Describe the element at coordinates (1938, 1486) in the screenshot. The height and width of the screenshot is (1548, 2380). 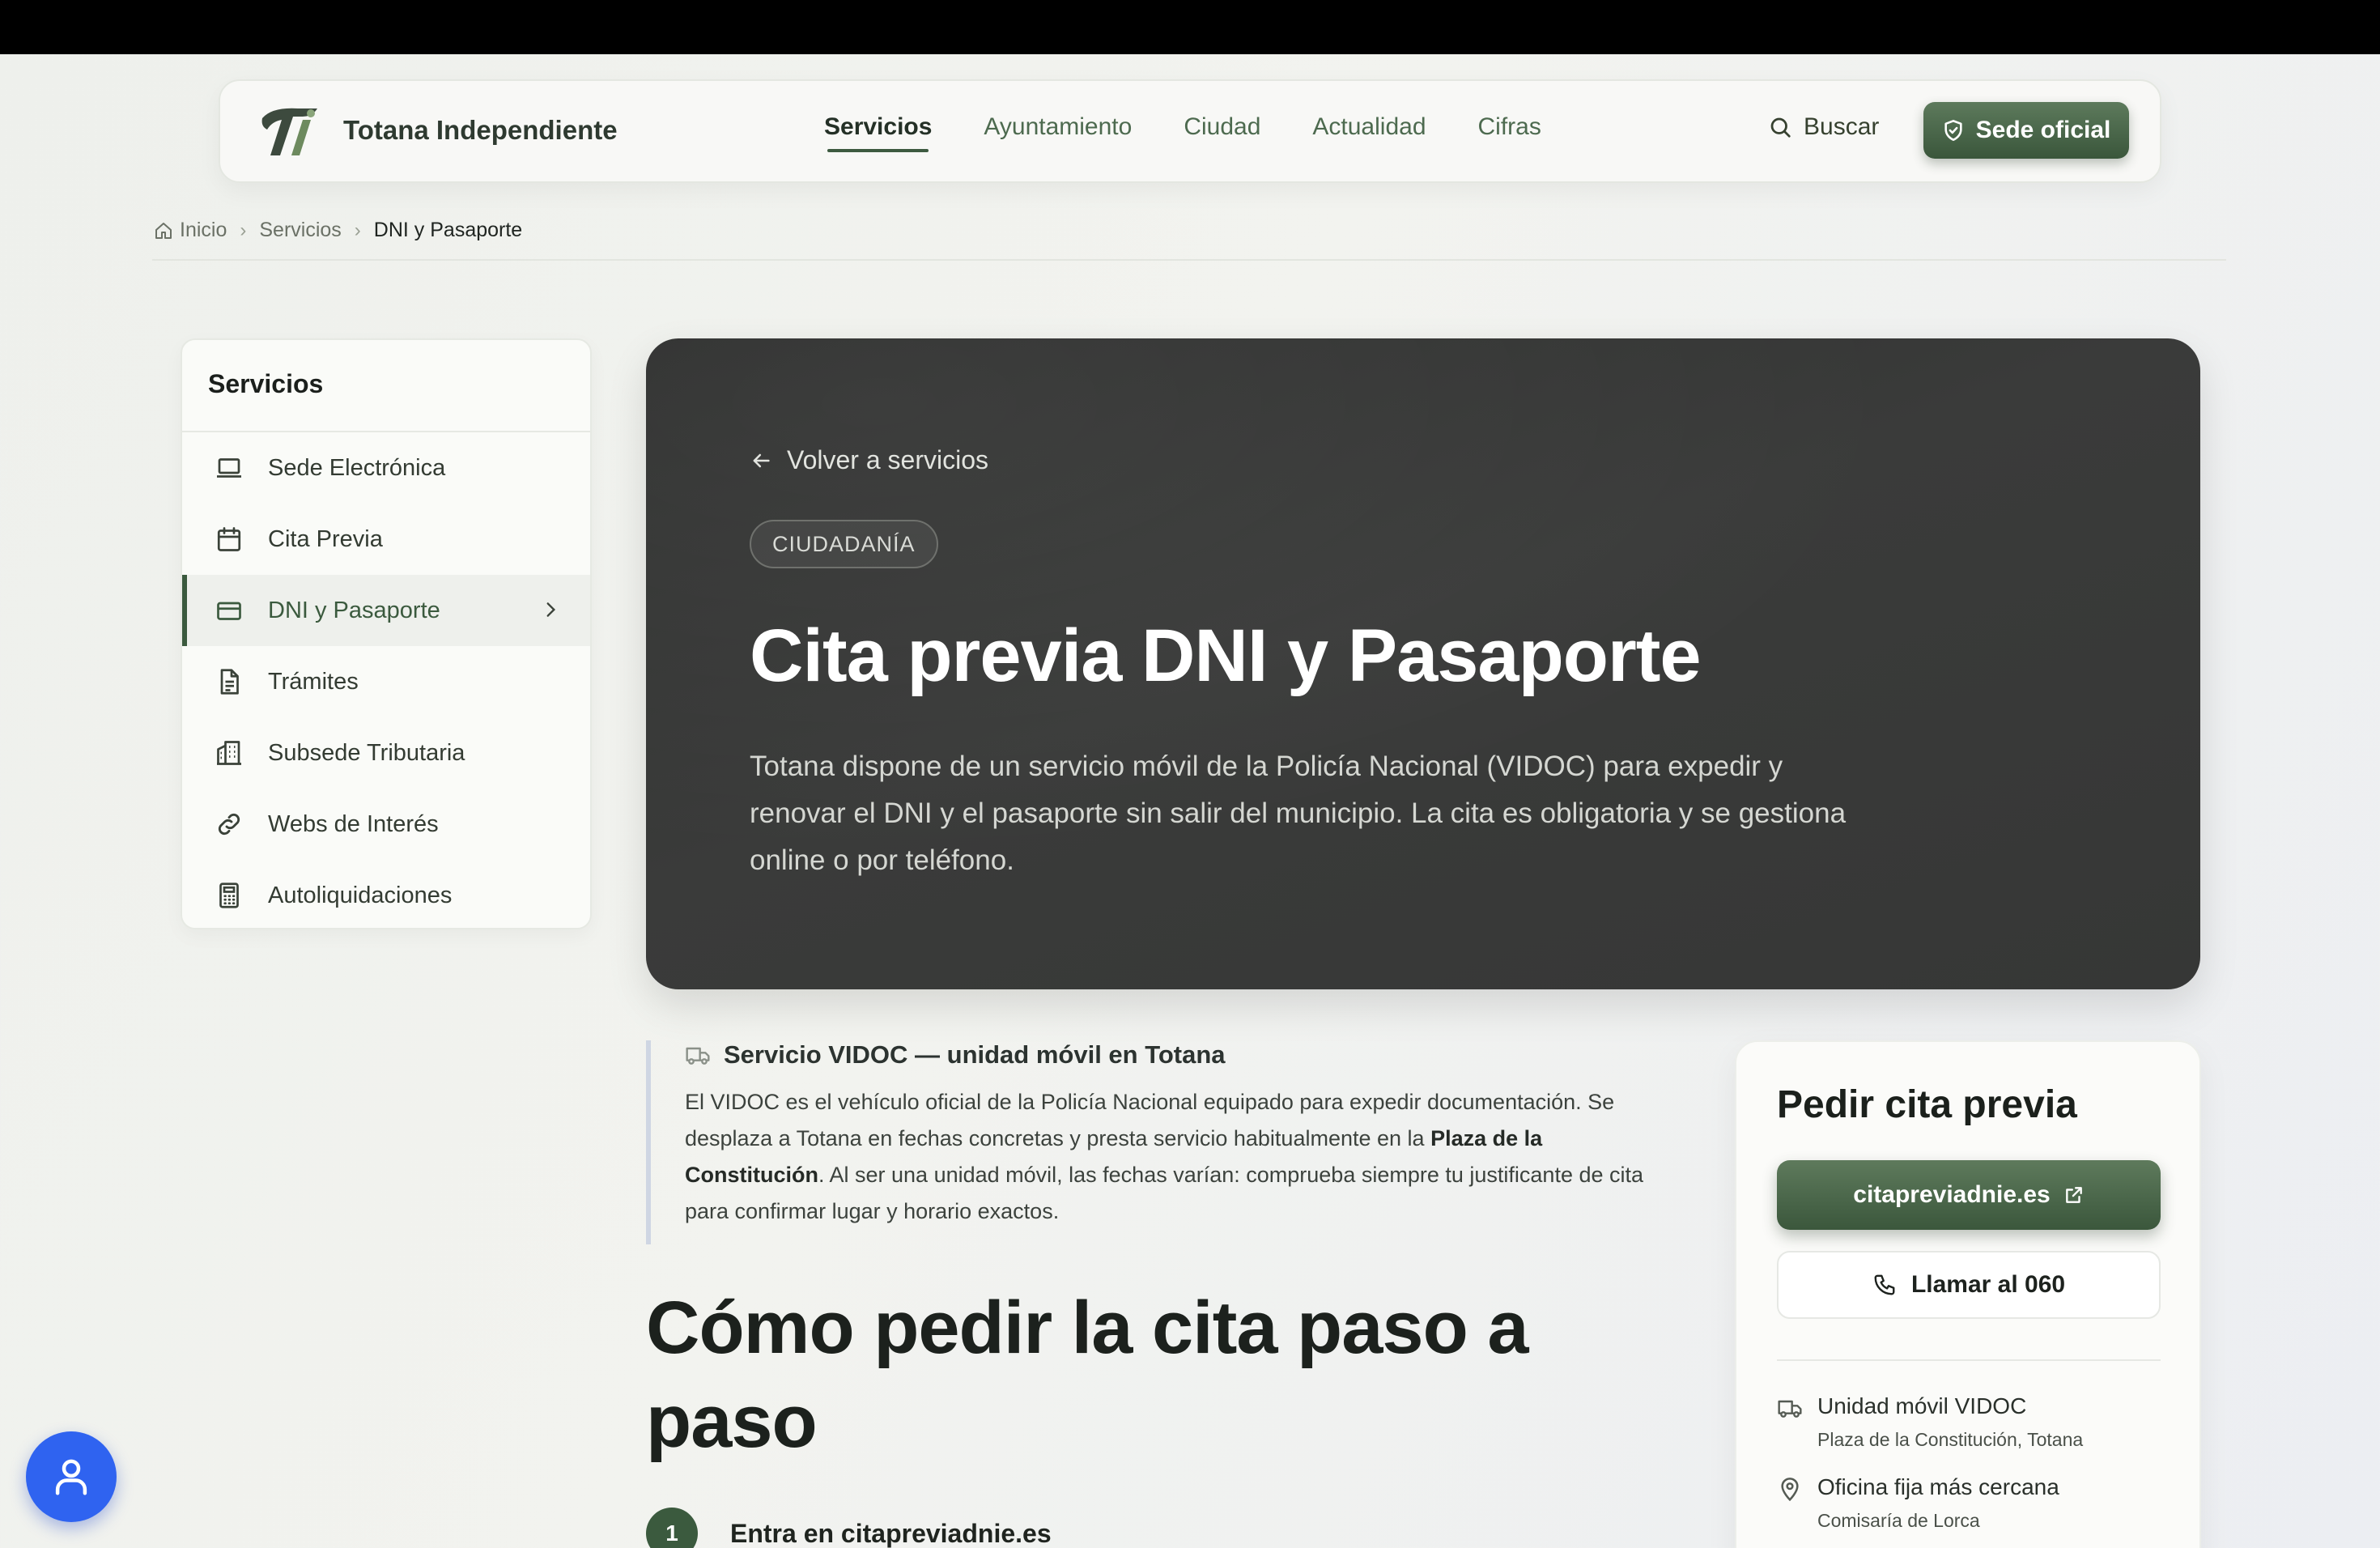
I see `location-name: Oficina fija más cercana` at that location.